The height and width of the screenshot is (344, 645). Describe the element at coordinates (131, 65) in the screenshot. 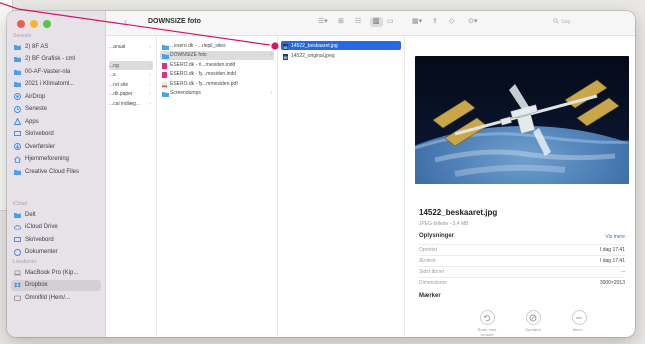

I see `file-row: ...ng ›` at that location.